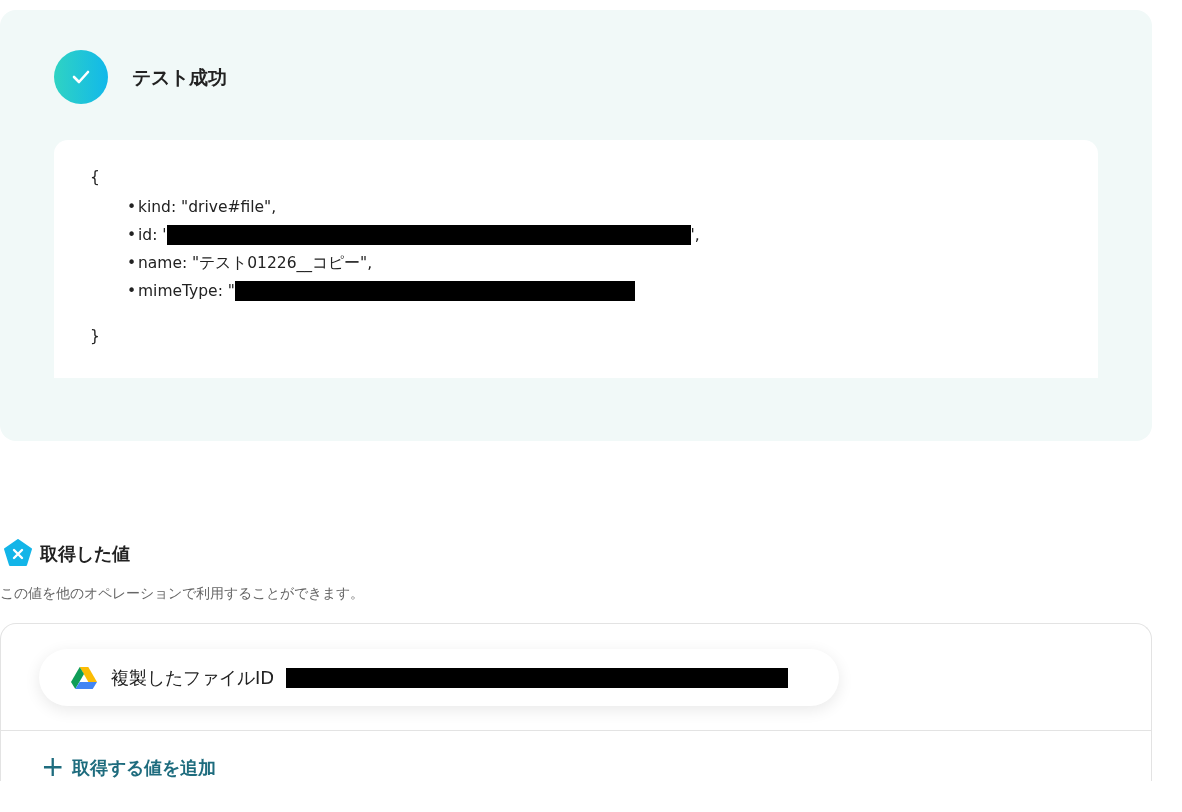 The height and width of the screenshot is (812, 1182). I want to click on drive-icon, so click(84, 677).